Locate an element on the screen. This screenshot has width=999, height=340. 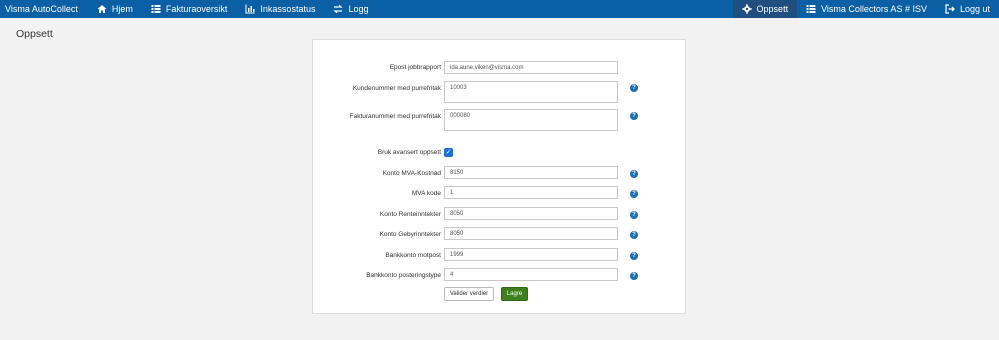
field-label: Konto MVA-Kostnad is located at coordinates (411, 173).